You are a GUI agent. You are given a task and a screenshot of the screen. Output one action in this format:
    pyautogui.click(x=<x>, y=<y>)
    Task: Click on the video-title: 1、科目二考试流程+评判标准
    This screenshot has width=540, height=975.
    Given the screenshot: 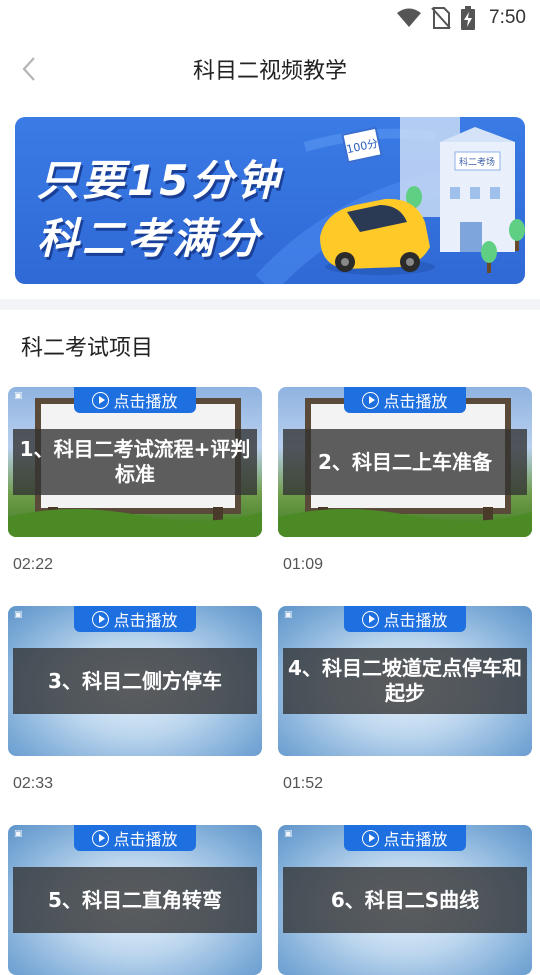 What is the action you would take?
    pyautogui.click(x=135, y=462)
    